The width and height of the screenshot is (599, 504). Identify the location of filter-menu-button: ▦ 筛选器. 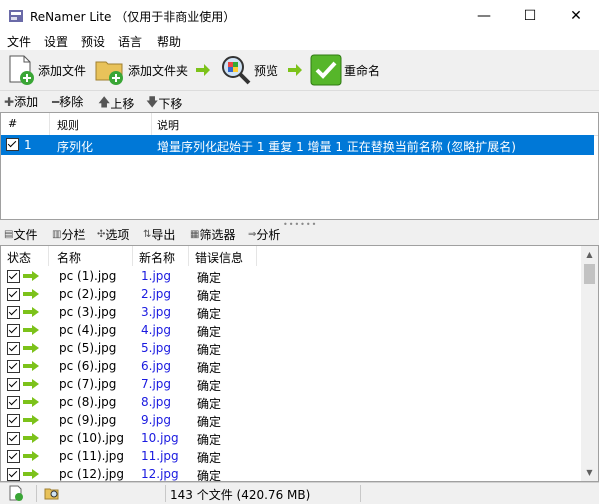
(212, 234).